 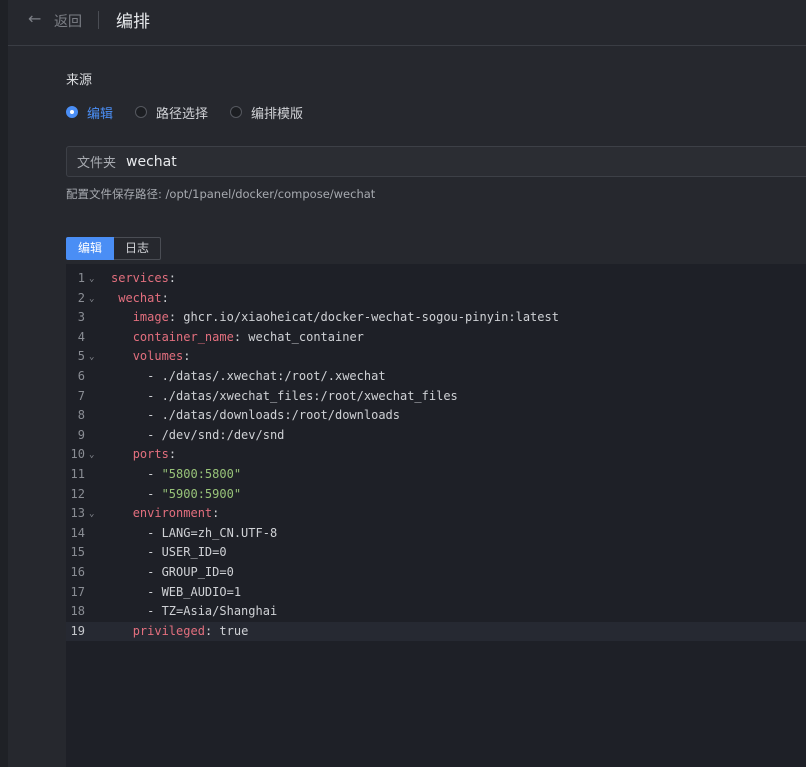 What do you see at coordinates (141, 112) in the screenshot?
I see `radio-path-select-dot` at bounding box center [141, 112].